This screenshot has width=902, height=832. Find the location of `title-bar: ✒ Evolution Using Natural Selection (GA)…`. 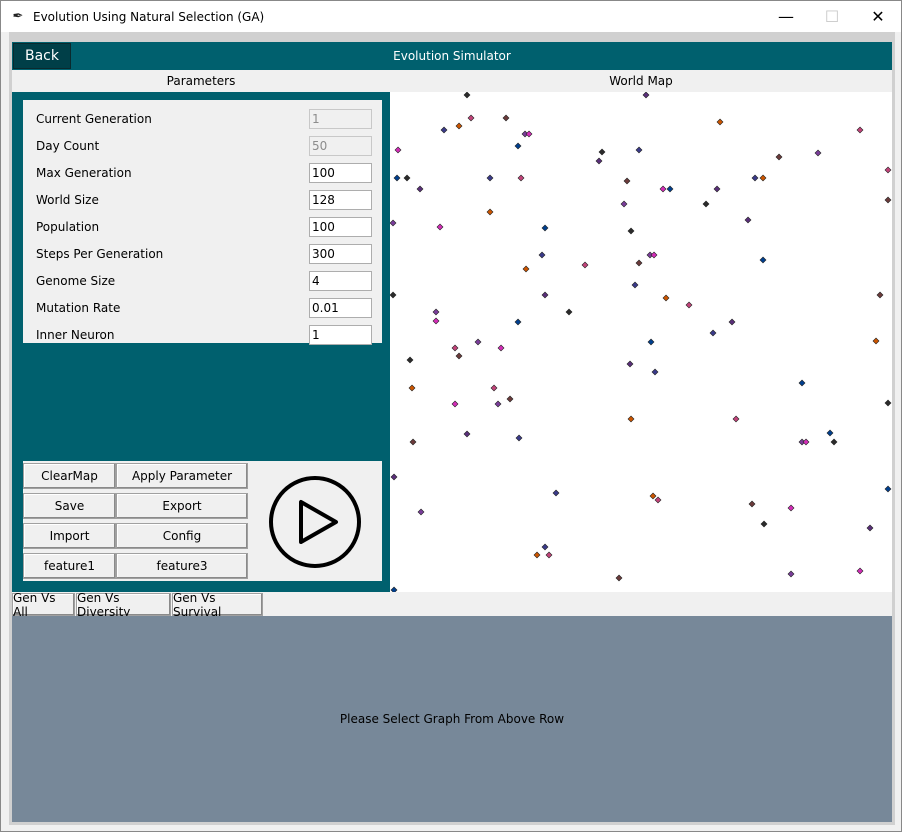

title-bar: ✒ Evolution Using Natural Selection (GA)… is located at coordinates (451, 16).